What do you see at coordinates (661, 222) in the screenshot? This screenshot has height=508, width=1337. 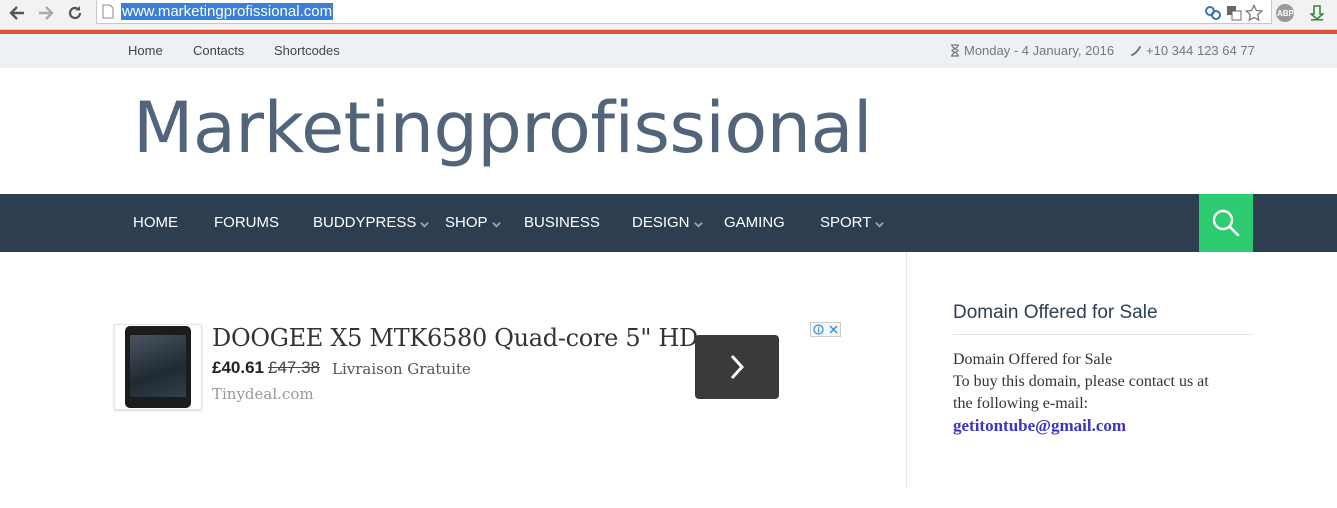 I see `nav-item-label: DESIGN` at bounding box center [661, 222].